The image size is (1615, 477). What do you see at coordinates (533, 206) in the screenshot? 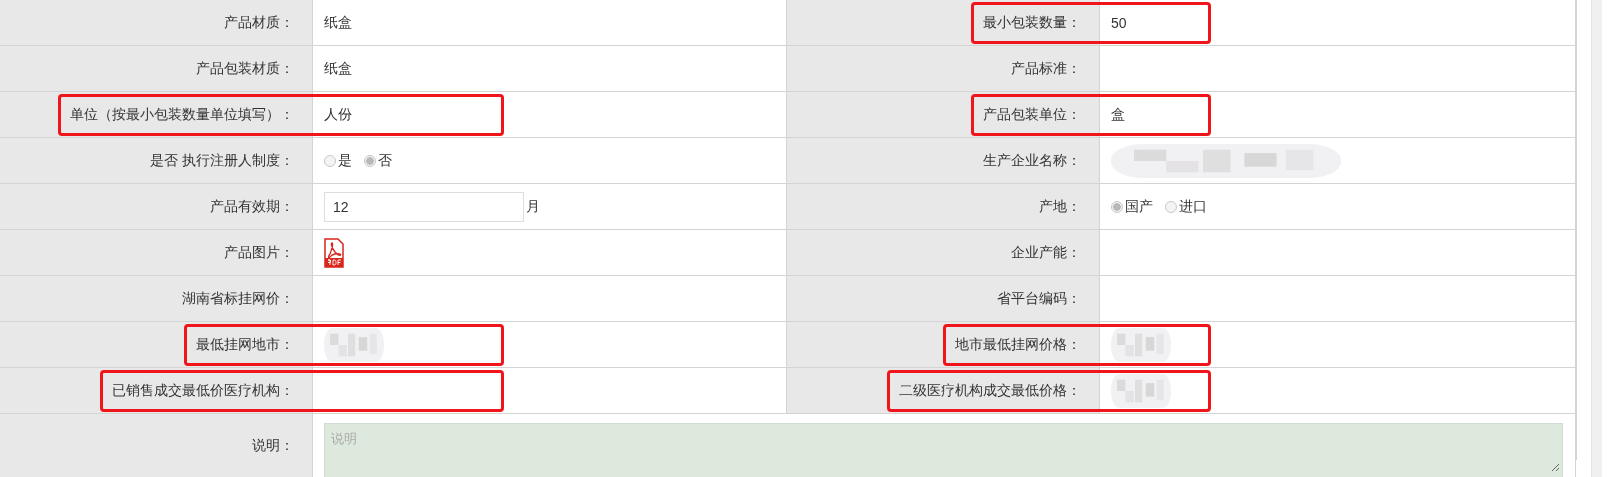
I see `unit-text: 月` at bounding box center [533, 206].